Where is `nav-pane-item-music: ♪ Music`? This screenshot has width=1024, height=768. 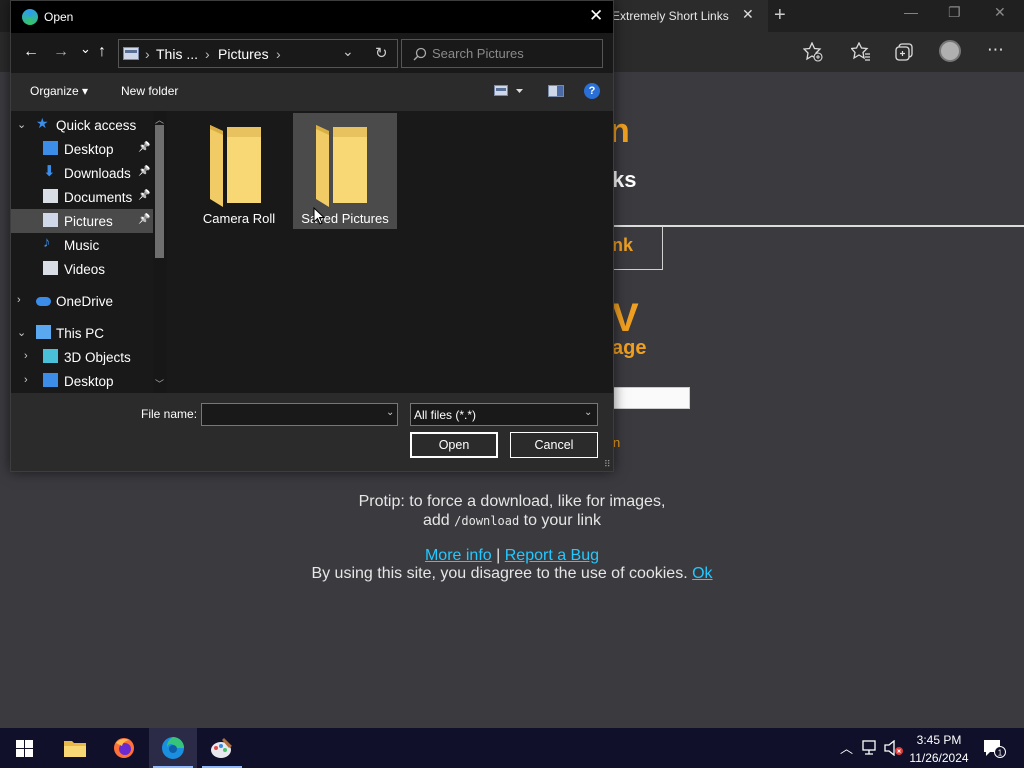
nav-pane-item-music: ♪ Music is located at coordinates (82, 245).